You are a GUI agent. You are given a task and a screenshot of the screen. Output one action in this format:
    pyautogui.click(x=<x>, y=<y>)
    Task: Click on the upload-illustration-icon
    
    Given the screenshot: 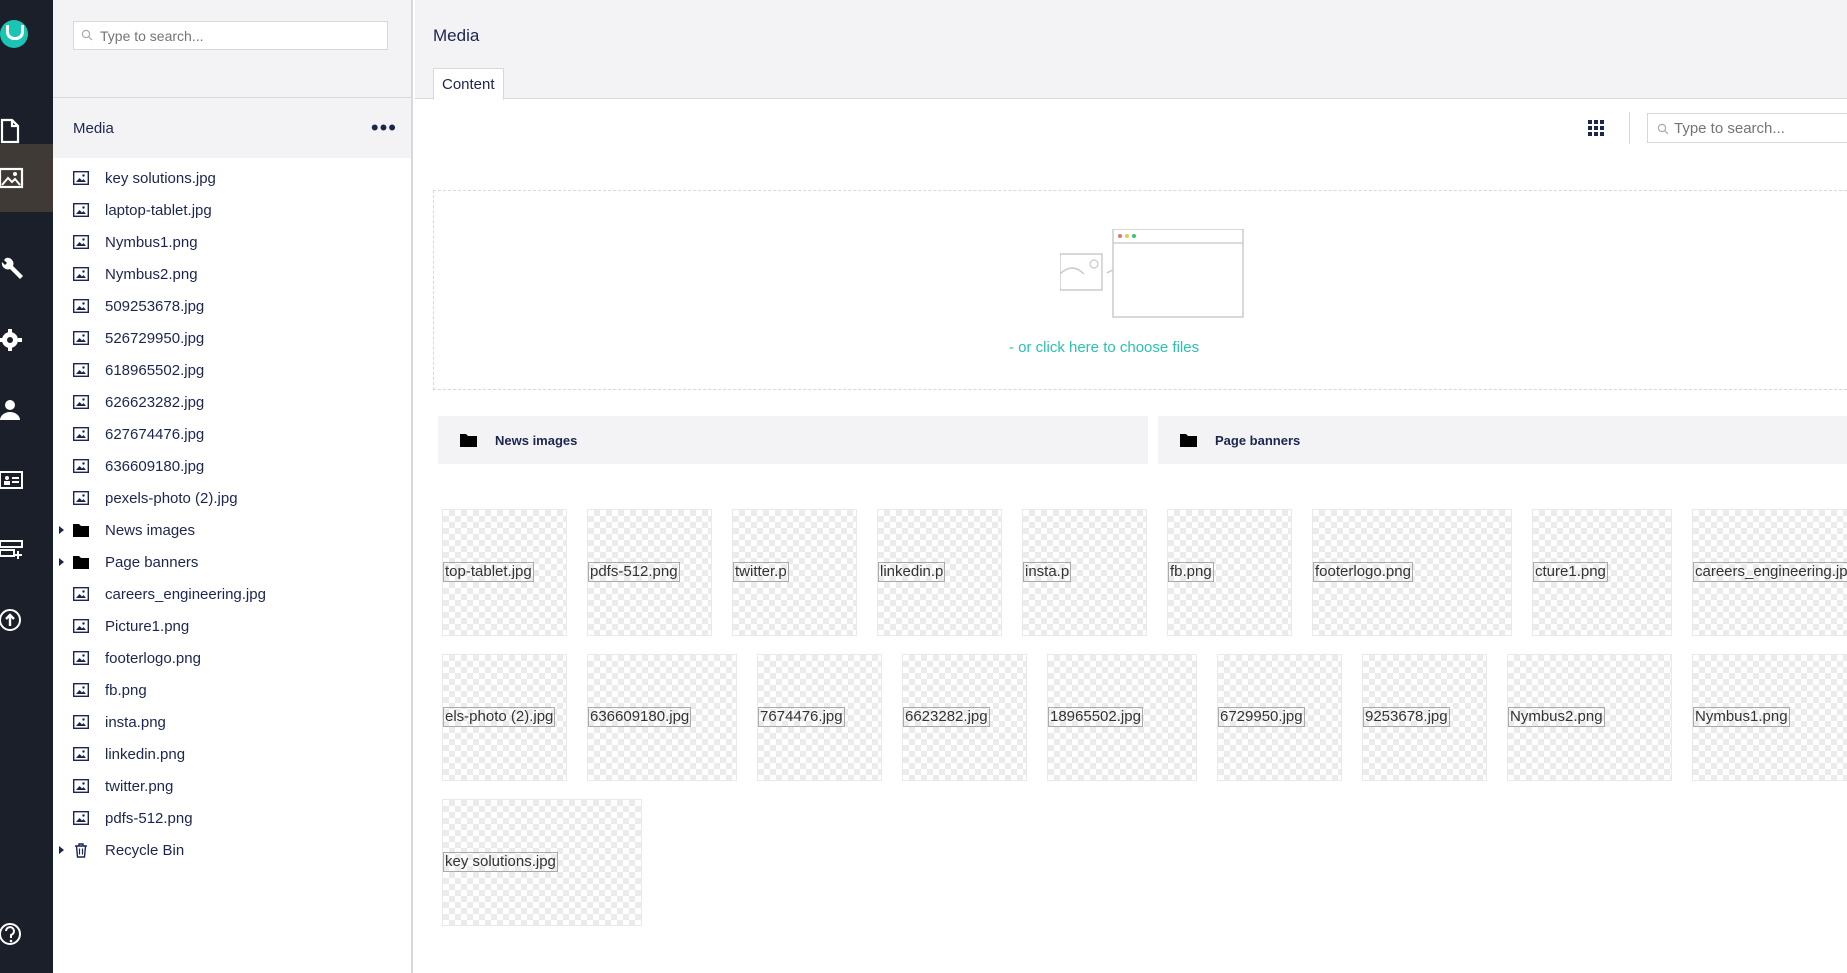 What is the action you would take?
    pyautogui.click(x=1152, y=273)
    